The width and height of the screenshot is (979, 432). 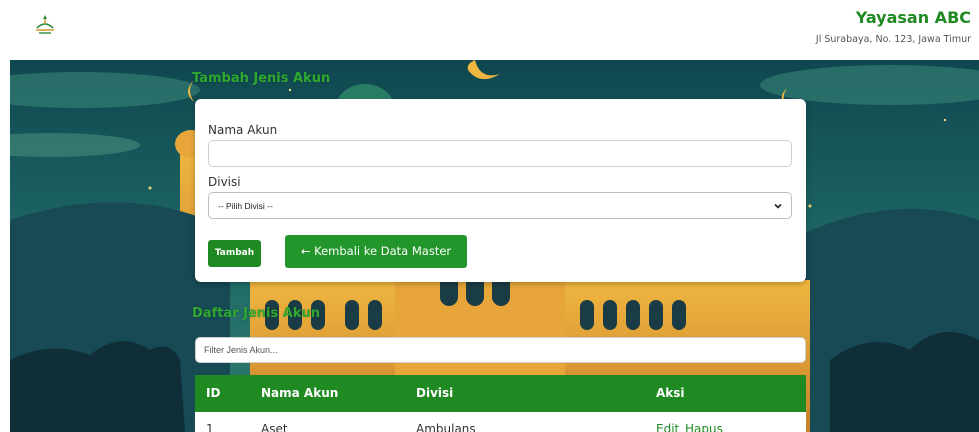 What do you see at coordinates (500, 393) in the screenshot?
I see `table-header: ID Nama Akun Divisi Aksi` at bounding box center [500, 393].